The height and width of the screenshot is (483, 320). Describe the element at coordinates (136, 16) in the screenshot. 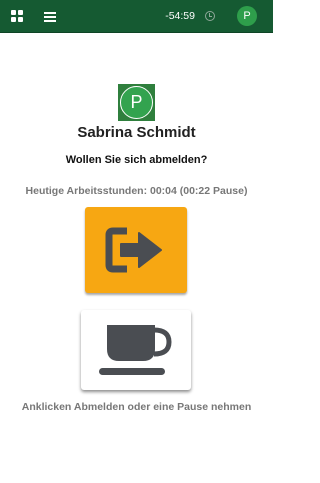

I see `top-bar: -54:59 P` at that location.